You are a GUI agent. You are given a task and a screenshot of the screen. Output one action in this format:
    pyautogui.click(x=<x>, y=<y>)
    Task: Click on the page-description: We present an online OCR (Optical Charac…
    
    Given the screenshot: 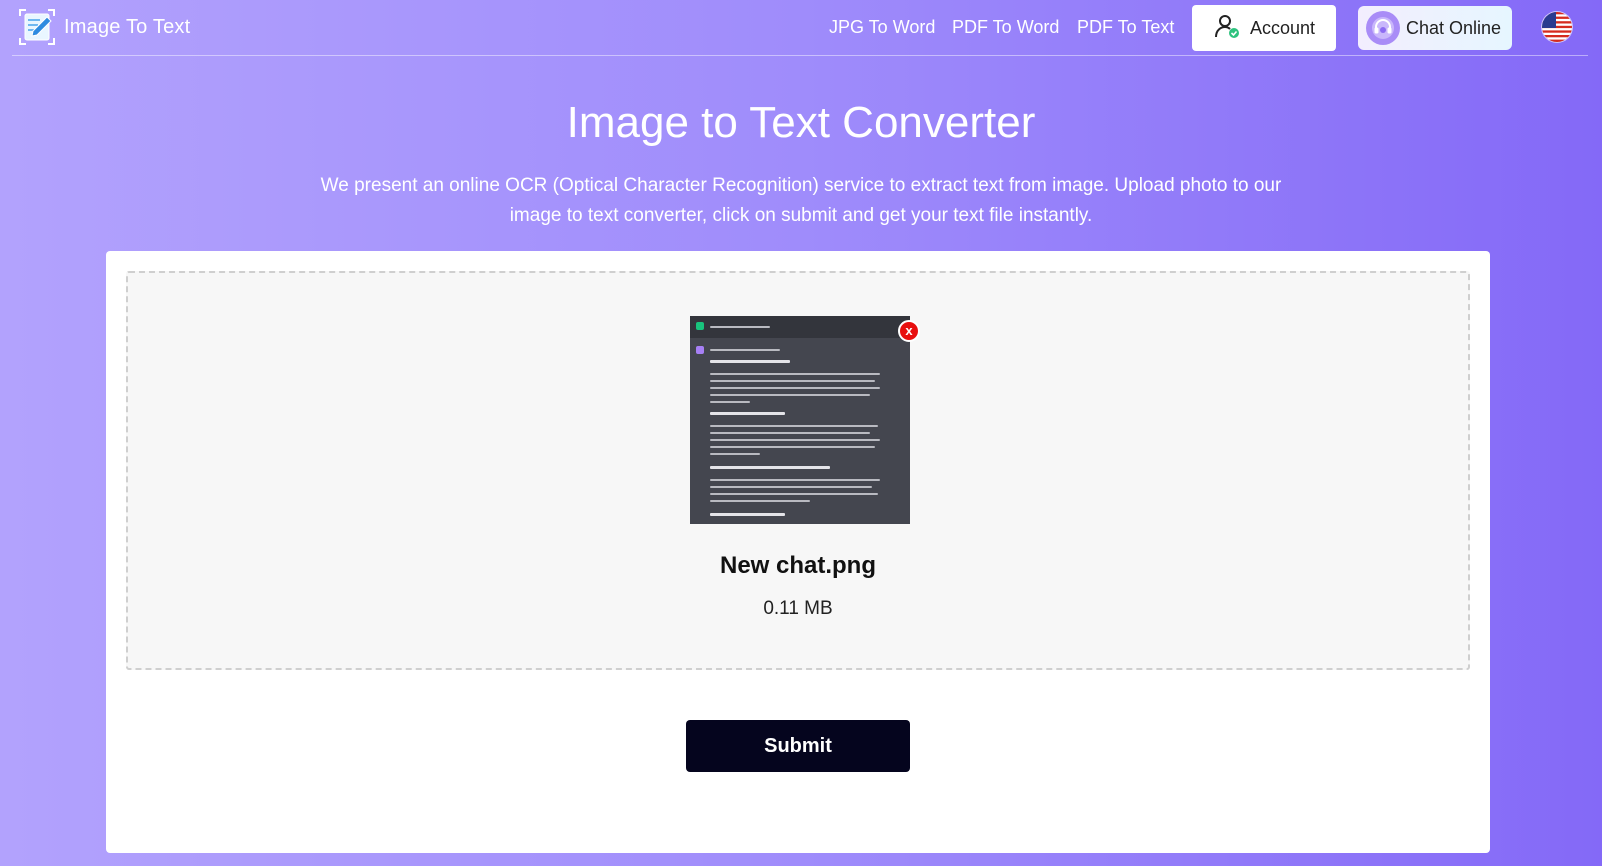 What is the action you would take?
    pyautogui.click(x=801, y=200)
    